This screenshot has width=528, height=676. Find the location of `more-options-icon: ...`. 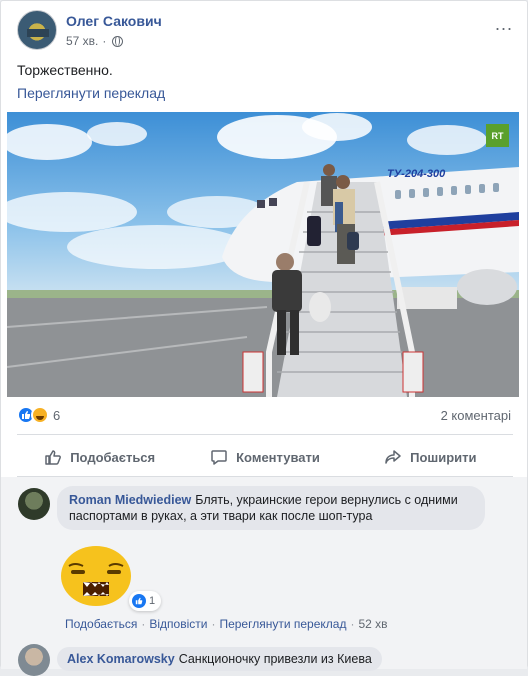

more-options-icon: ... is located at coordinates (504, 24).